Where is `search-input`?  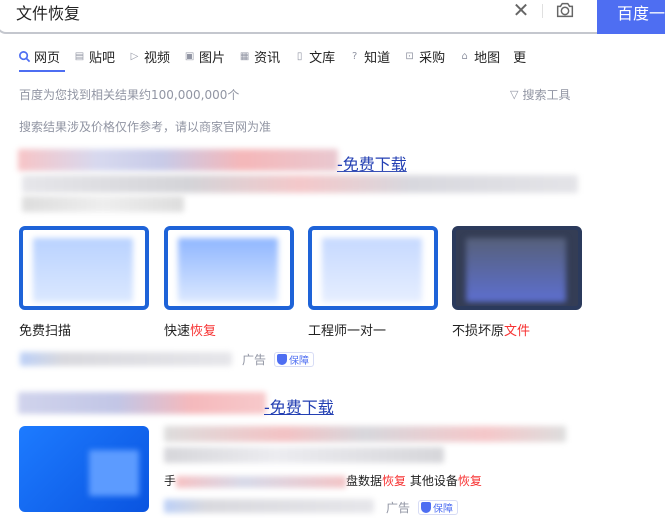 search-input is located at coordinates (246, 12).